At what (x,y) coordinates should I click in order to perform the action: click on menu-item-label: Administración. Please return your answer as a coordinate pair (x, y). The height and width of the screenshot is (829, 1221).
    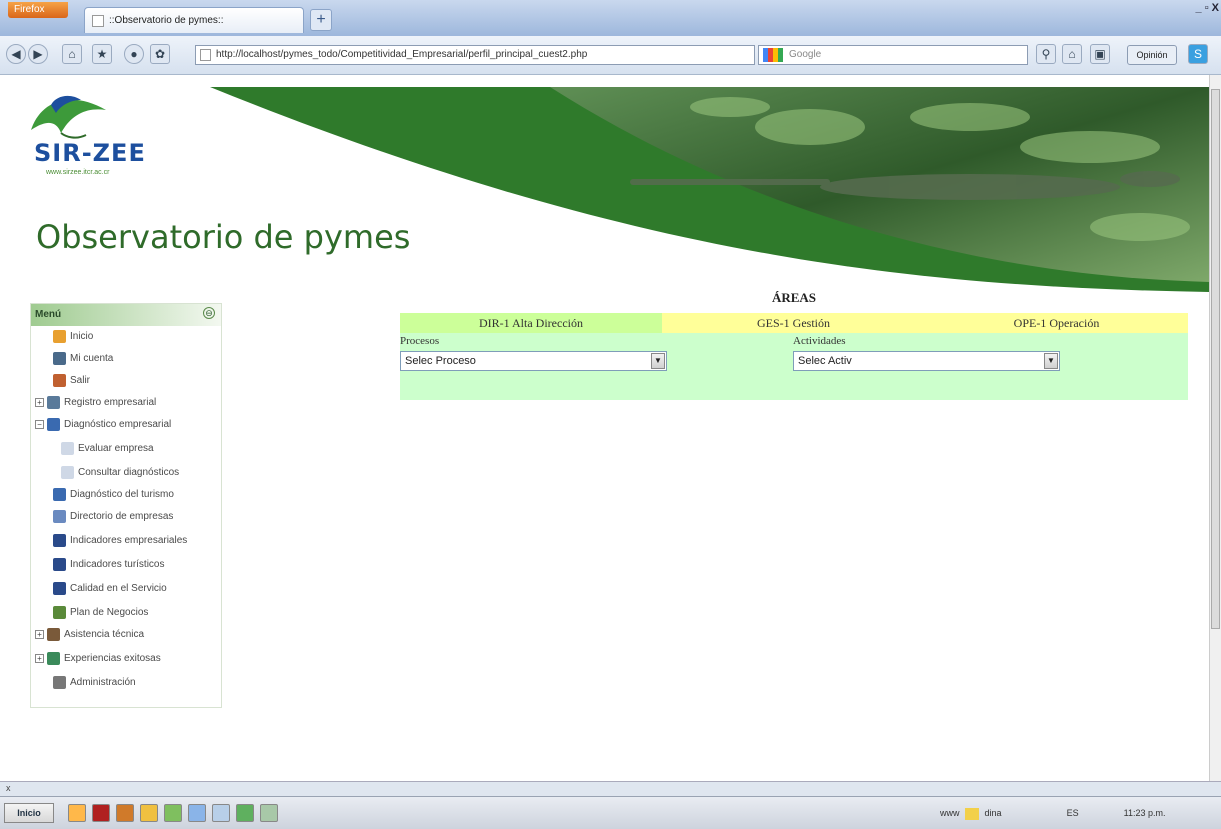
    Looking at the image, I should click on (103, 682).